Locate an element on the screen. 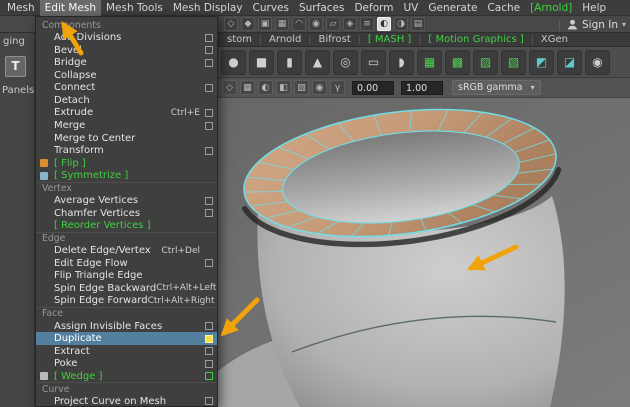 This screenshot has height=407, width=630. menubar-item-help: Help is located at coordinates (594, 8).